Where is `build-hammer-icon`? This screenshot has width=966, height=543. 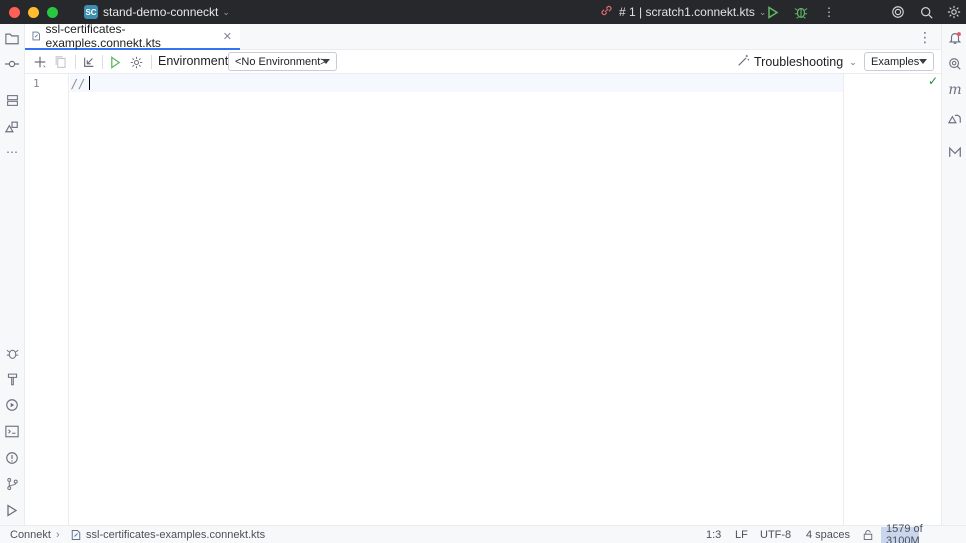
build-hammer-icon is located at coordinates (12, 379).